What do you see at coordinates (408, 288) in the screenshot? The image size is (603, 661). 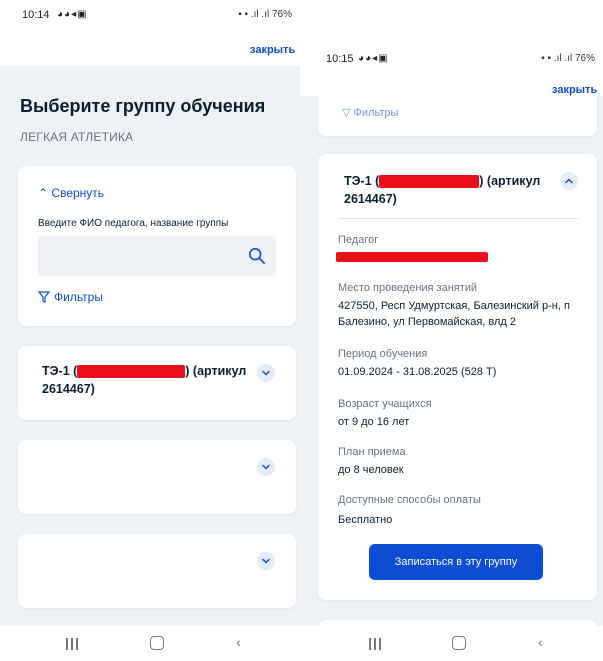 I see `field-label: Место проведения занятий` at bounding box center [408, 288].